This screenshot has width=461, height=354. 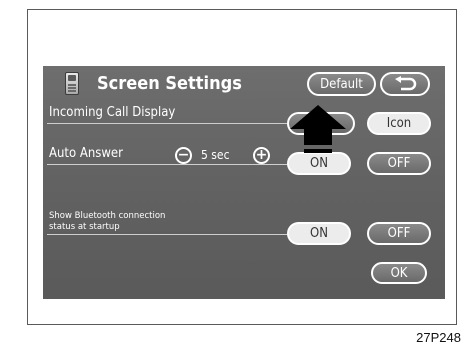 I want to click on figure-caption: 27P248, so click(x=438, y=337).